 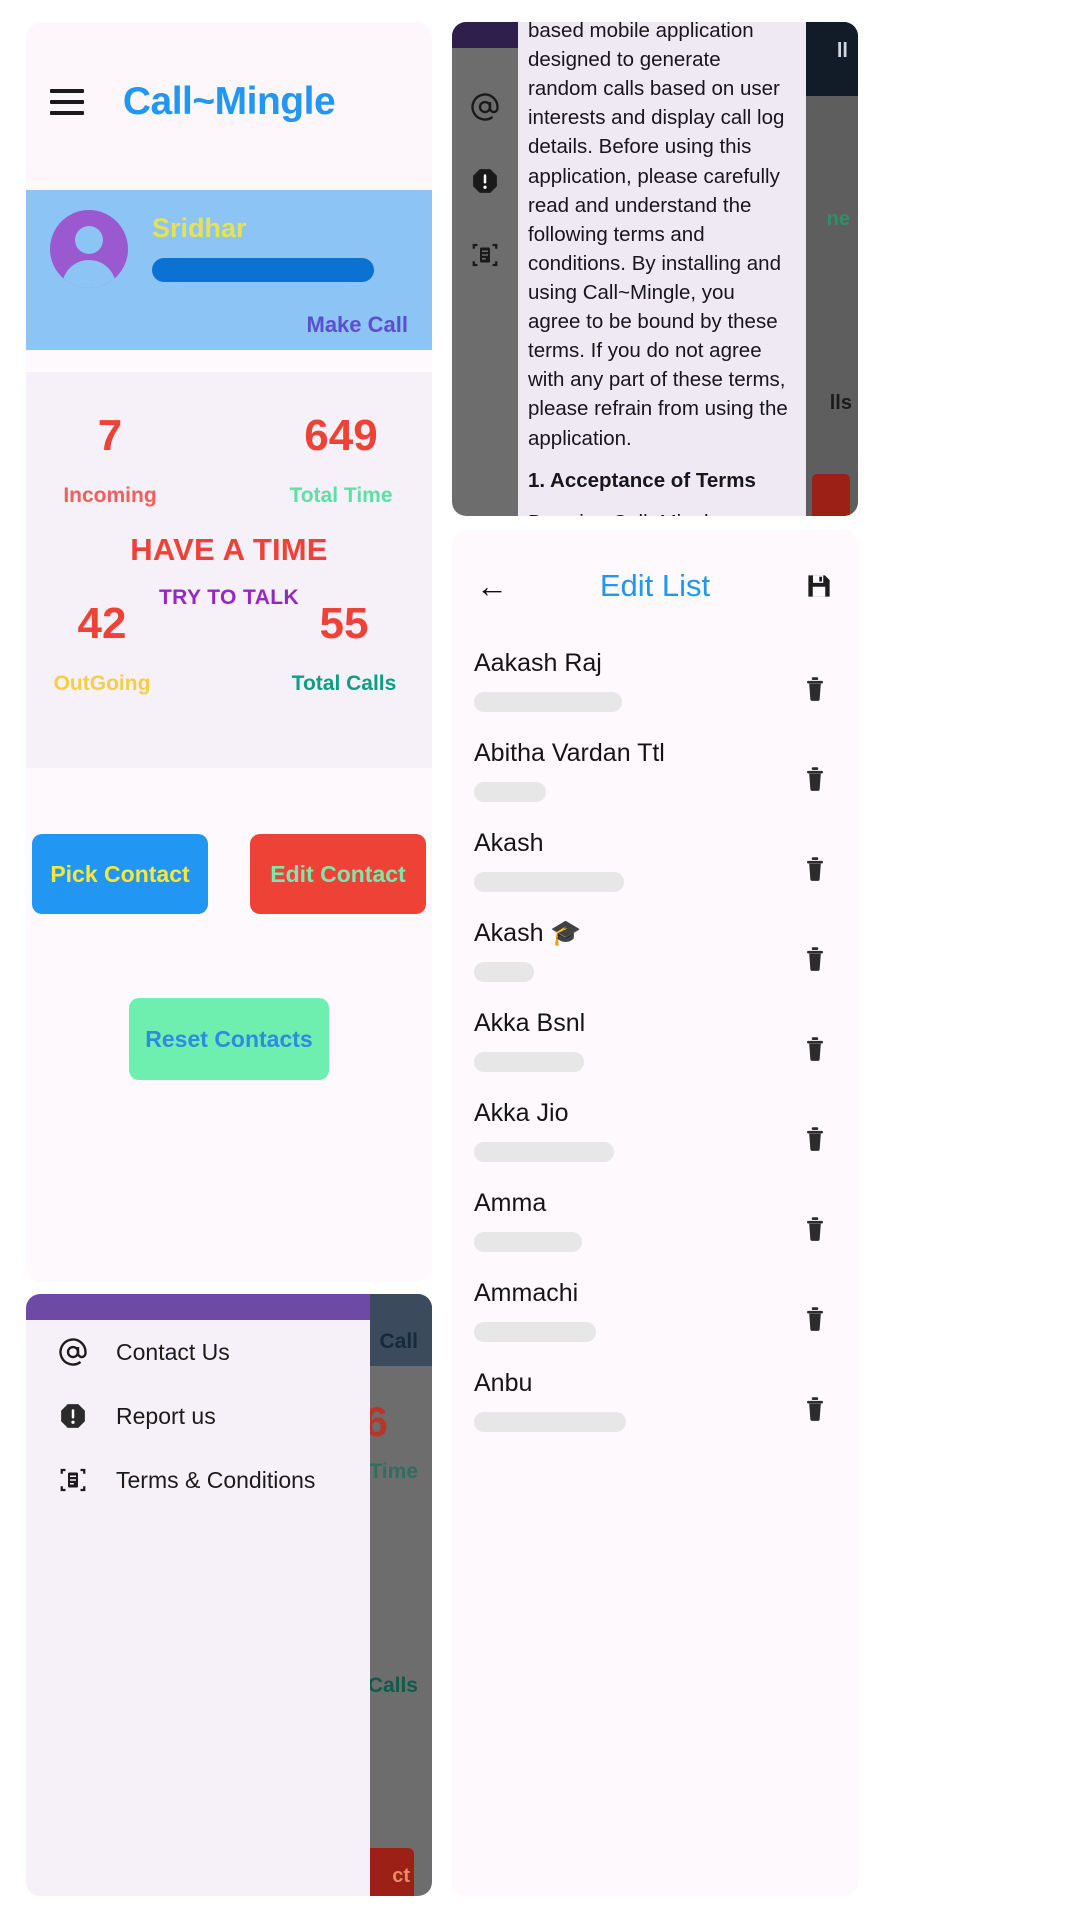 What do you see at coordinates (89, 249) in the screenshot?
I see `avatar` at bounding box center [89, 249].